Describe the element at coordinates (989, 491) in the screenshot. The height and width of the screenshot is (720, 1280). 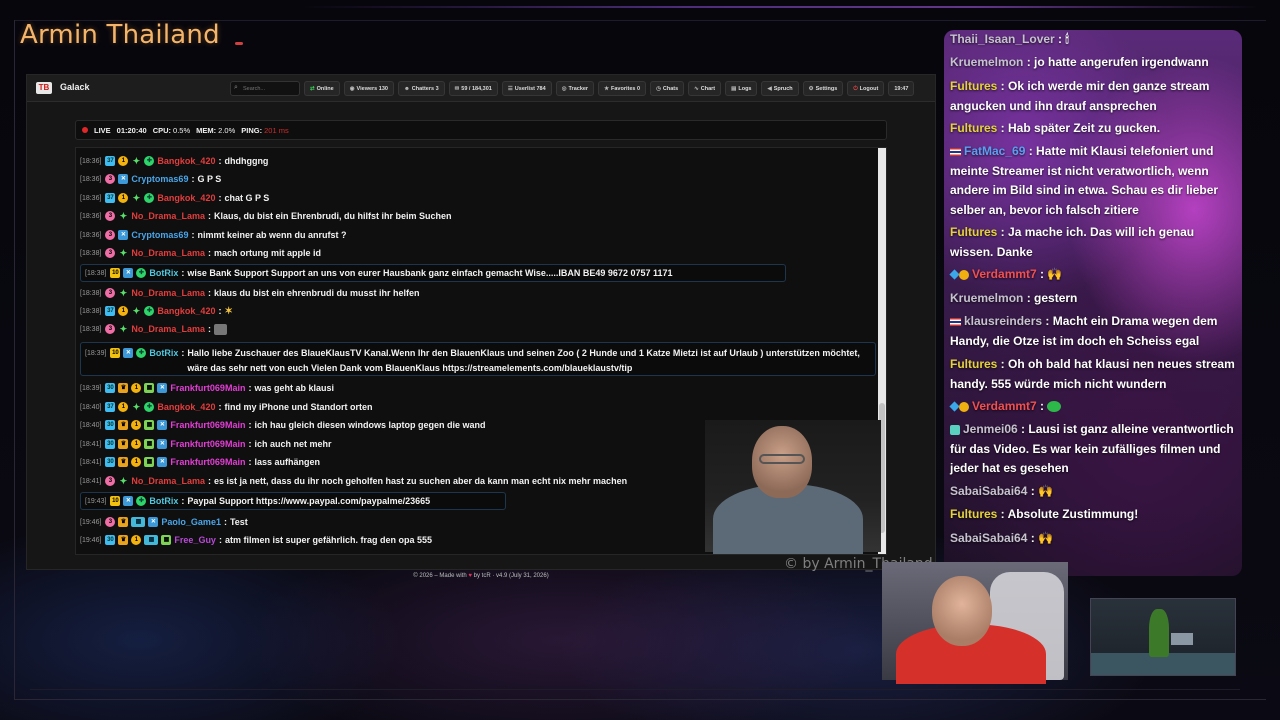
I see `overlay-username: SabaiSabai64` at that location.